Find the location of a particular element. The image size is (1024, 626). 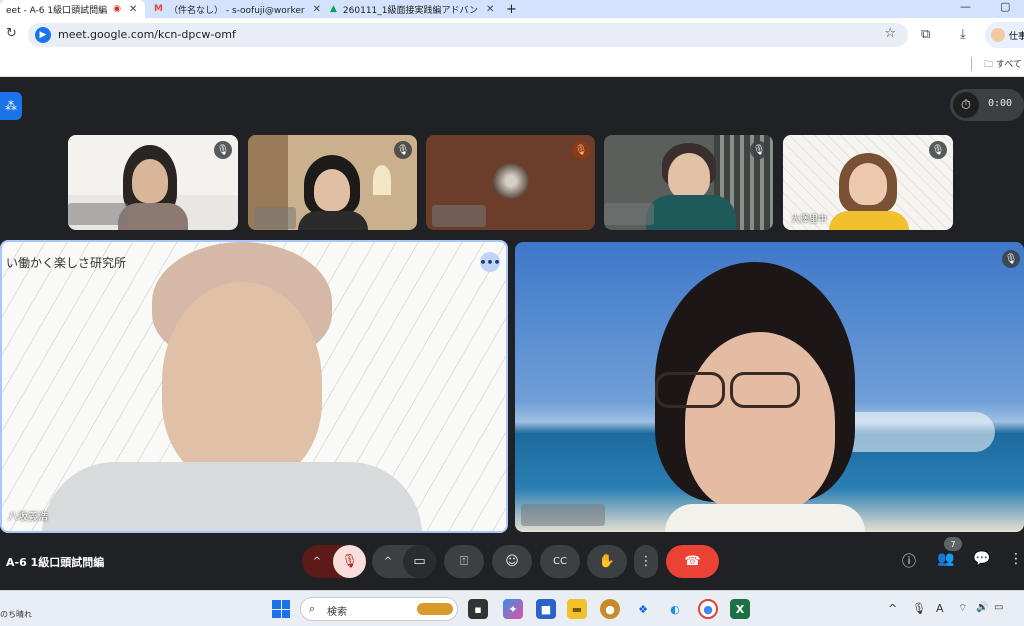

url-text: meet.google.com/kcn-dpcw-omf is located at coordinates (147, 34).